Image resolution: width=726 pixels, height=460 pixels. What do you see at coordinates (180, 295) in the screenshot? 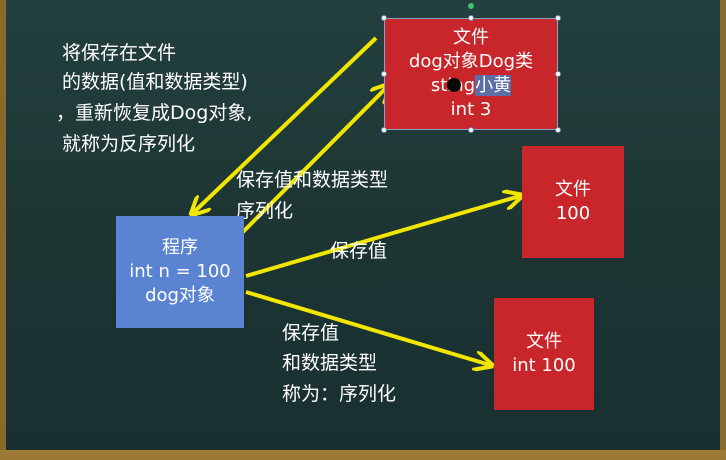
I see `program-box-object: dog对象` at bounding box center [180, 295].